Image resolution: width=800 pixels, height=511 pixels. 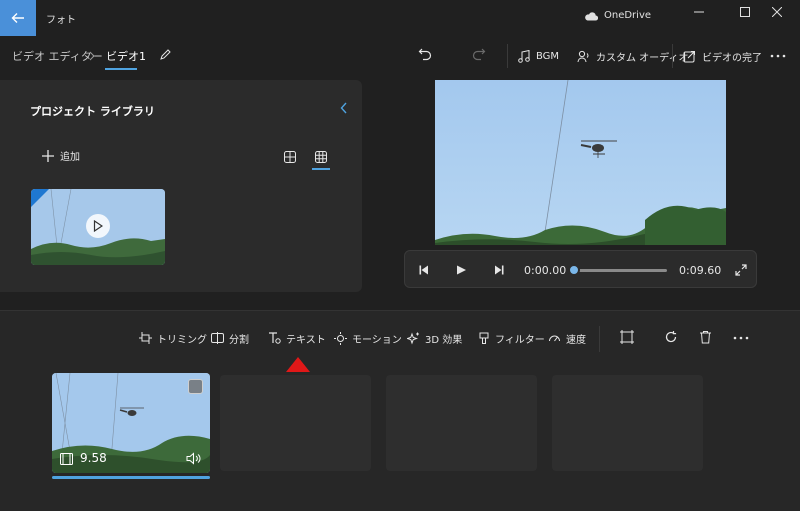 I want to click on large-grid-view-button, so click(x=290, y=157).